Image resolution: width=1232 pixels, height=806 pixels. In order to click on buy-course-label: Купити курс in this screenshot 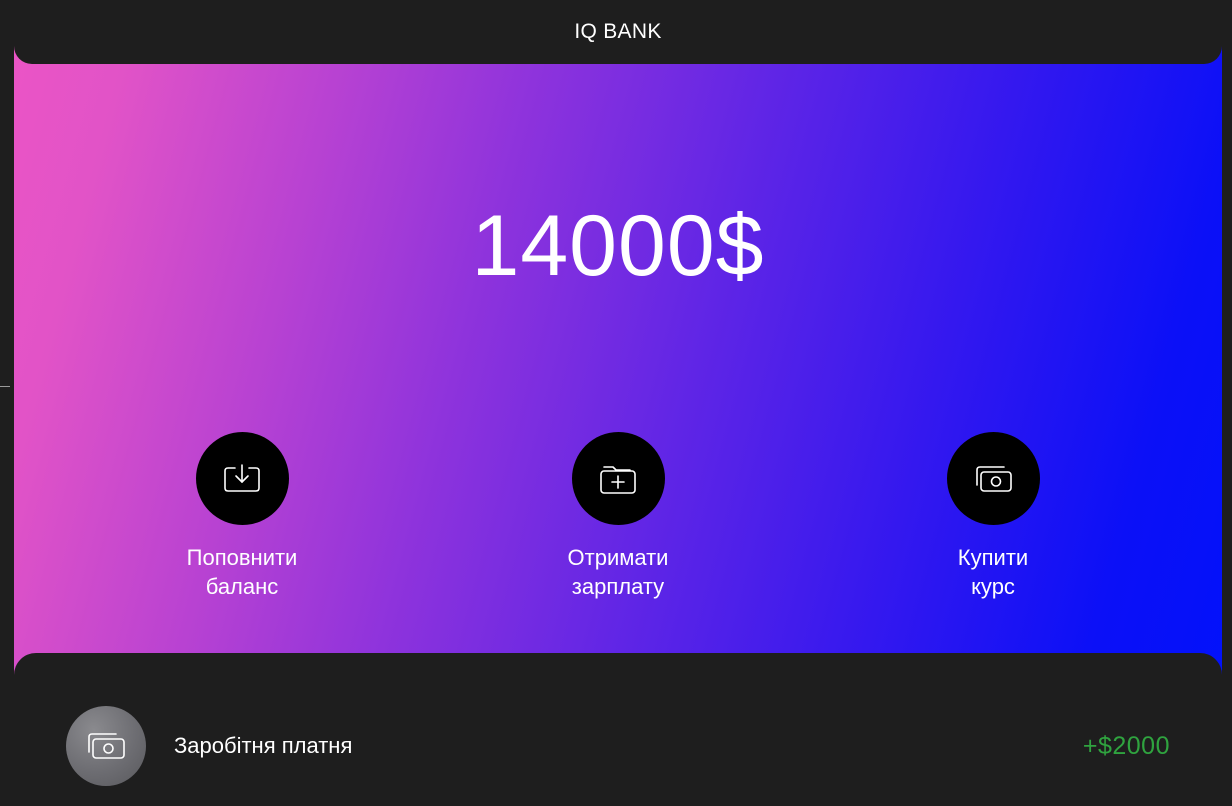, I will do `click(993, 572)`.